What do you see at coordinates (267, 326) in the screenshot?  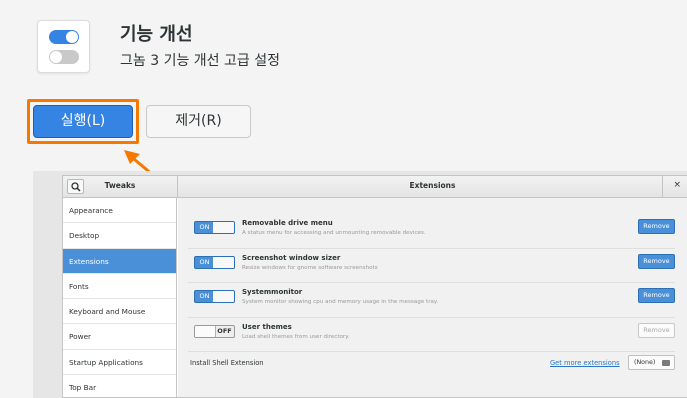 I see `extension-name: User themes` at bounding box center [267, 326].